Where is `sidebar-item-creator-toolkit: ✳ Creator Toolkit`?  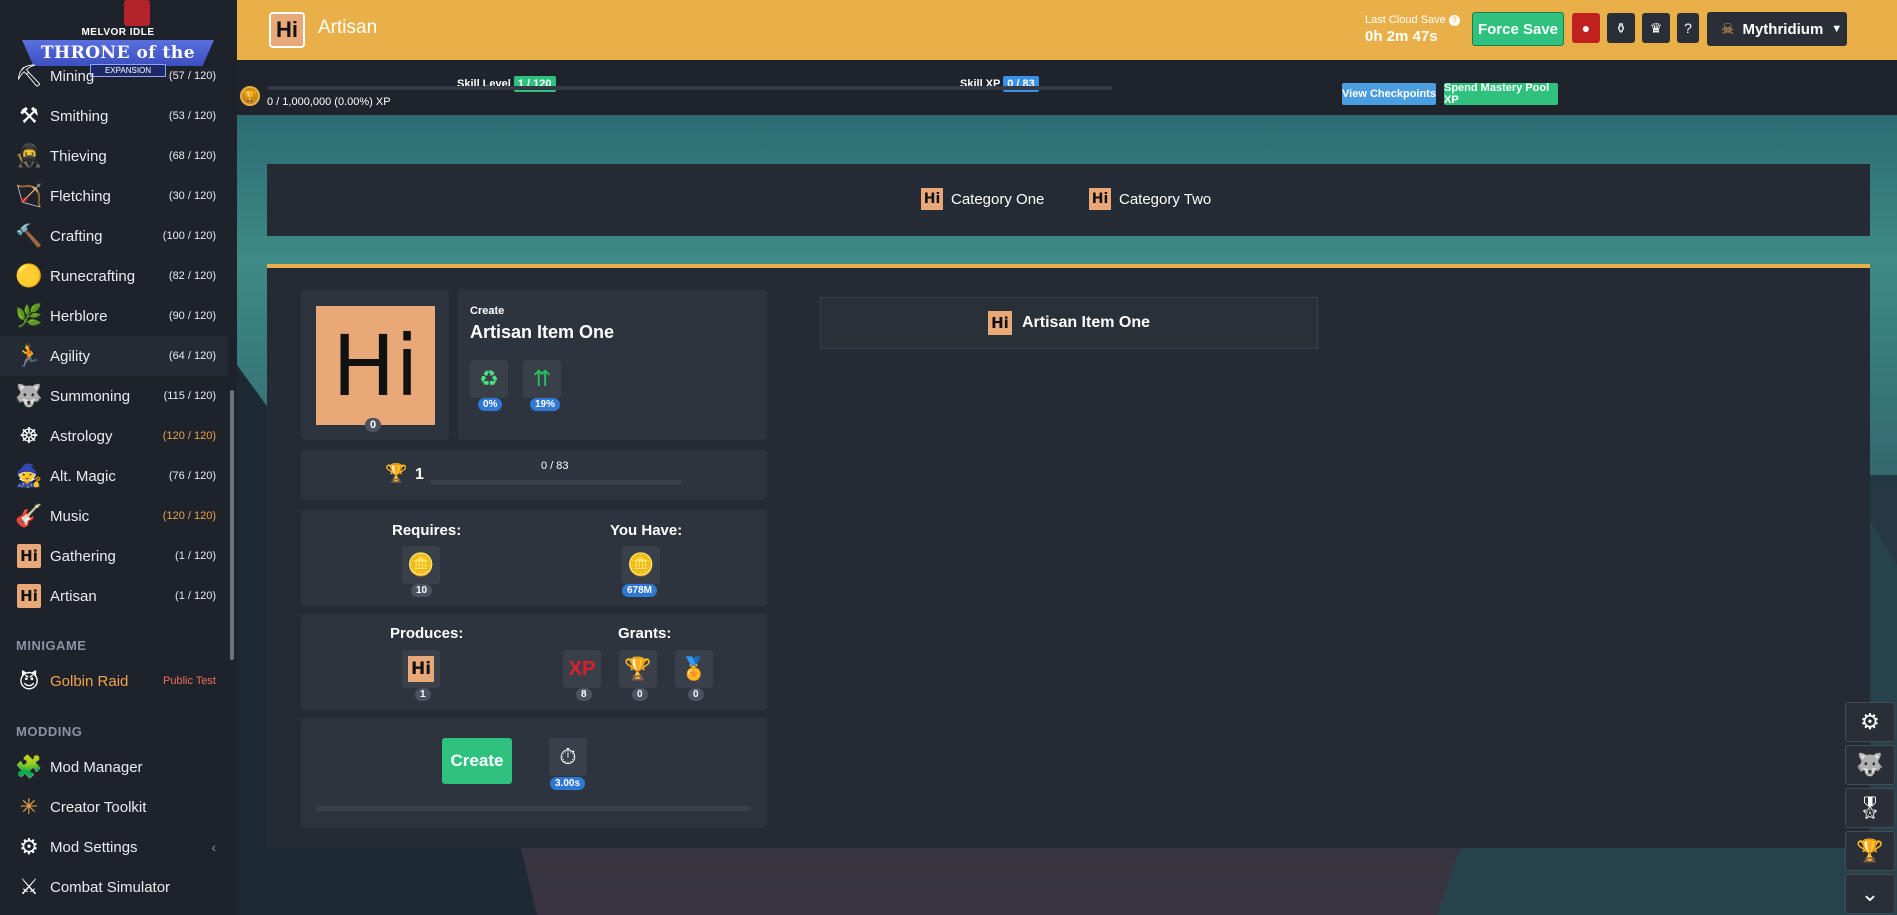
sidebar-item-creator-toolkit: ✳ Creator Toolkit is located at coordinates (114, 807).